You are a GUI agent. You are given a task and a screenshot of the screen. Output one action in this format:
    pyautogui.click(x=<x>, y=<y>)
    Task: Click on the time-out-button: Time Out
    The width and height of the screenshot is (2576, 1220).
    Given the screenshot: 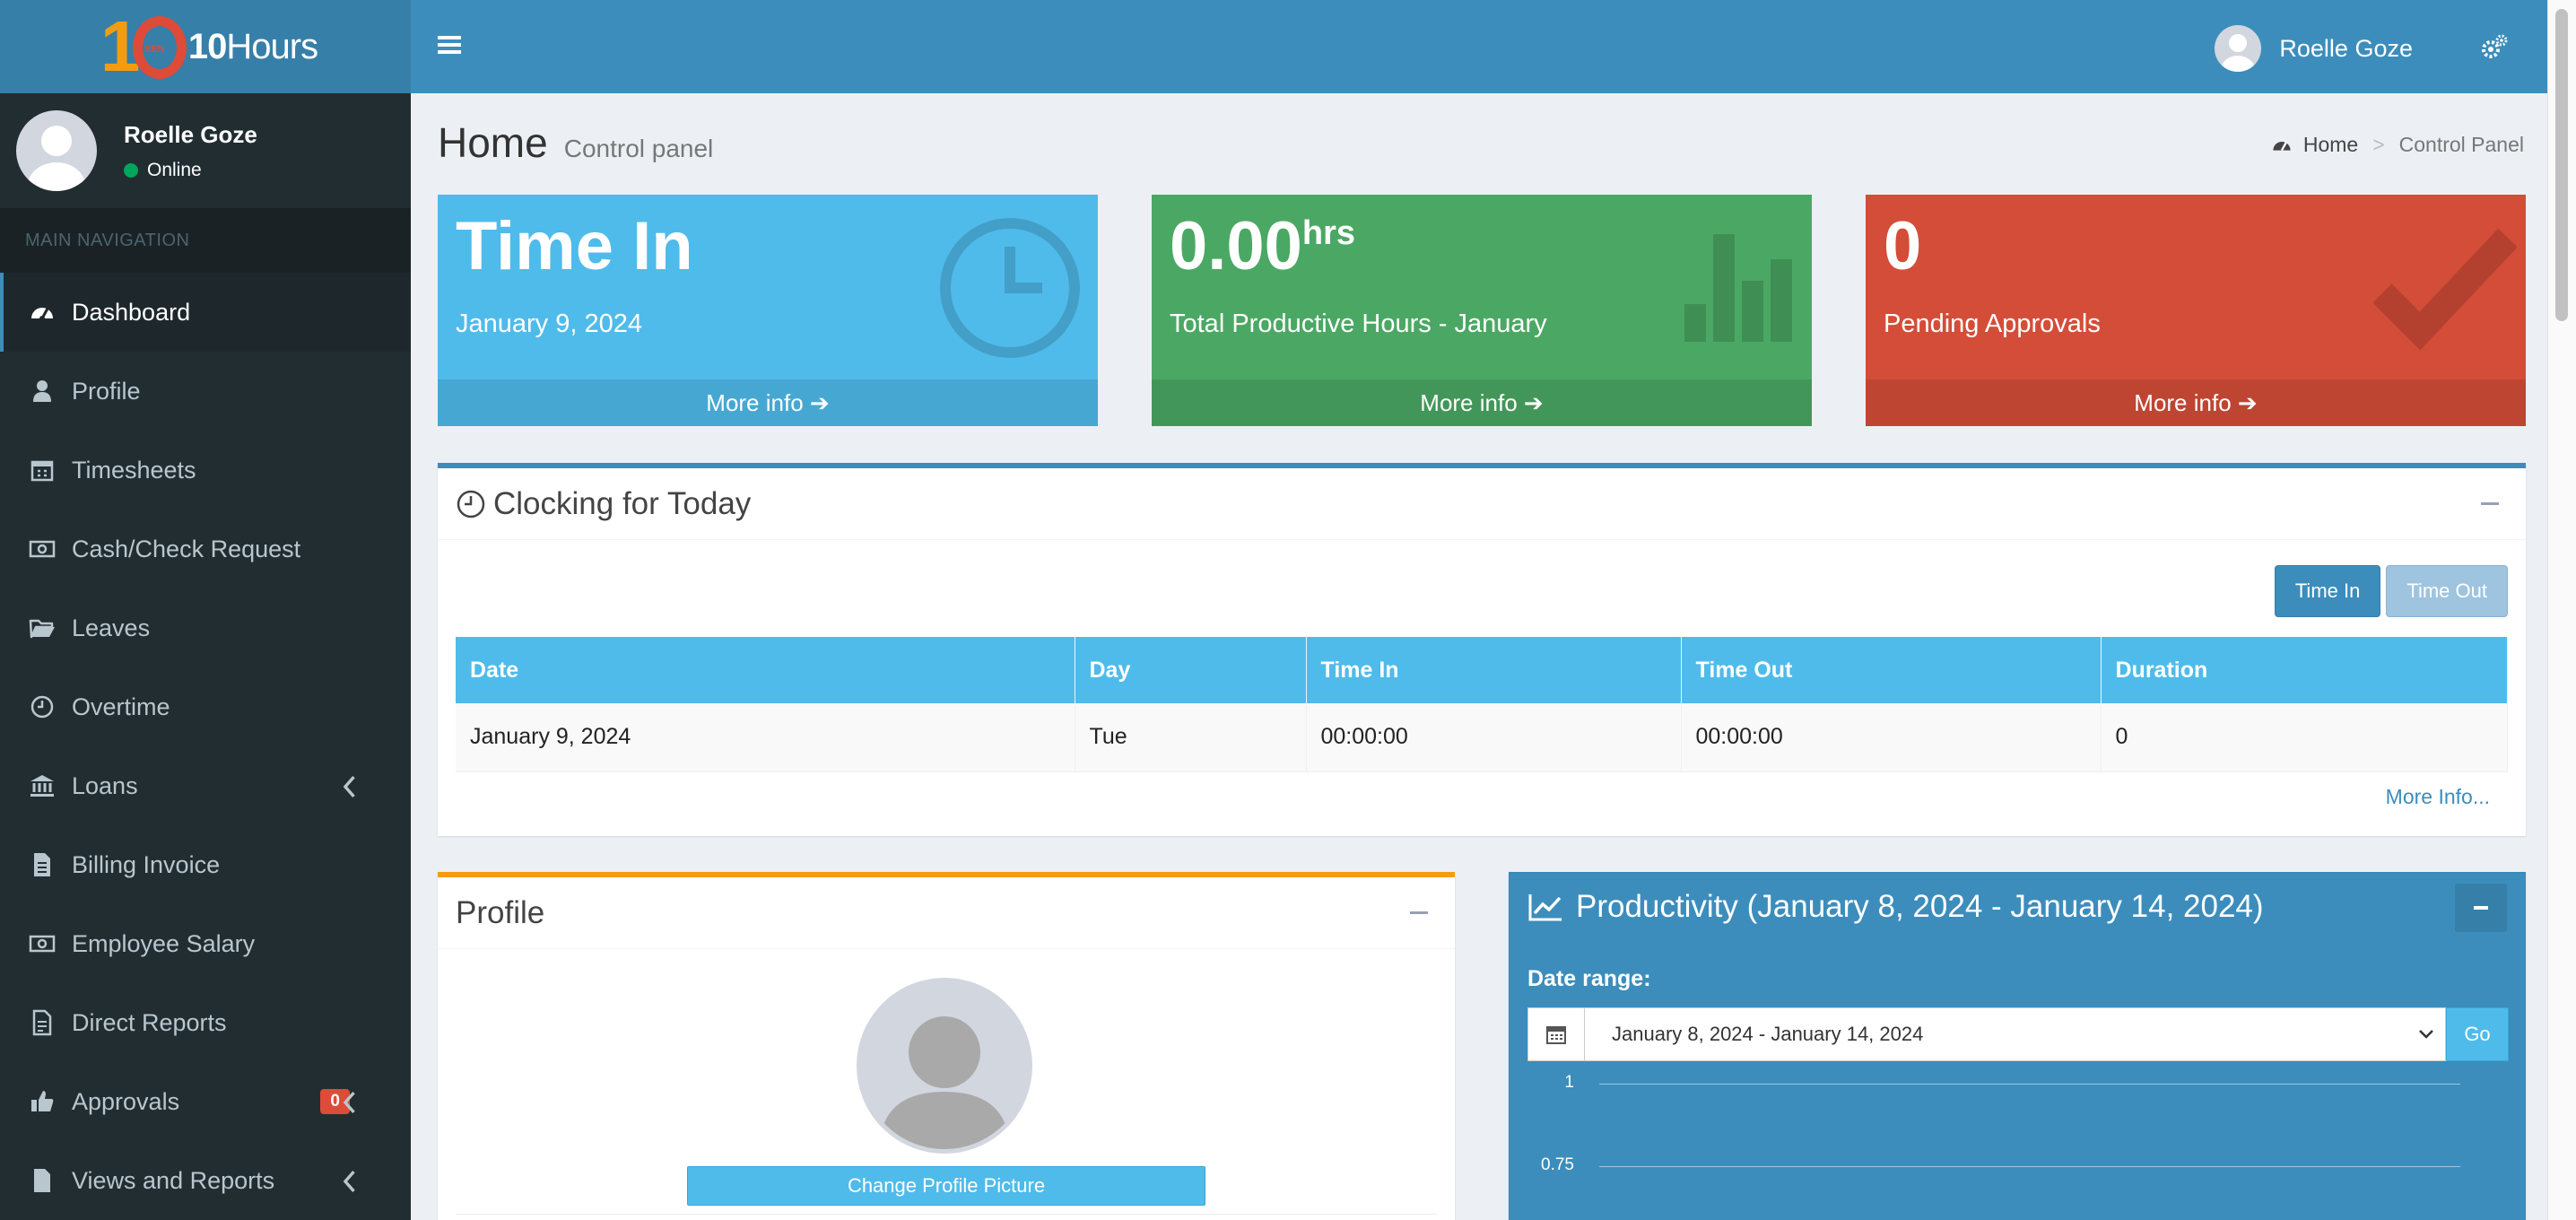 What is the action you would take?
    pyautogui.click(x=2447, y=591)
    